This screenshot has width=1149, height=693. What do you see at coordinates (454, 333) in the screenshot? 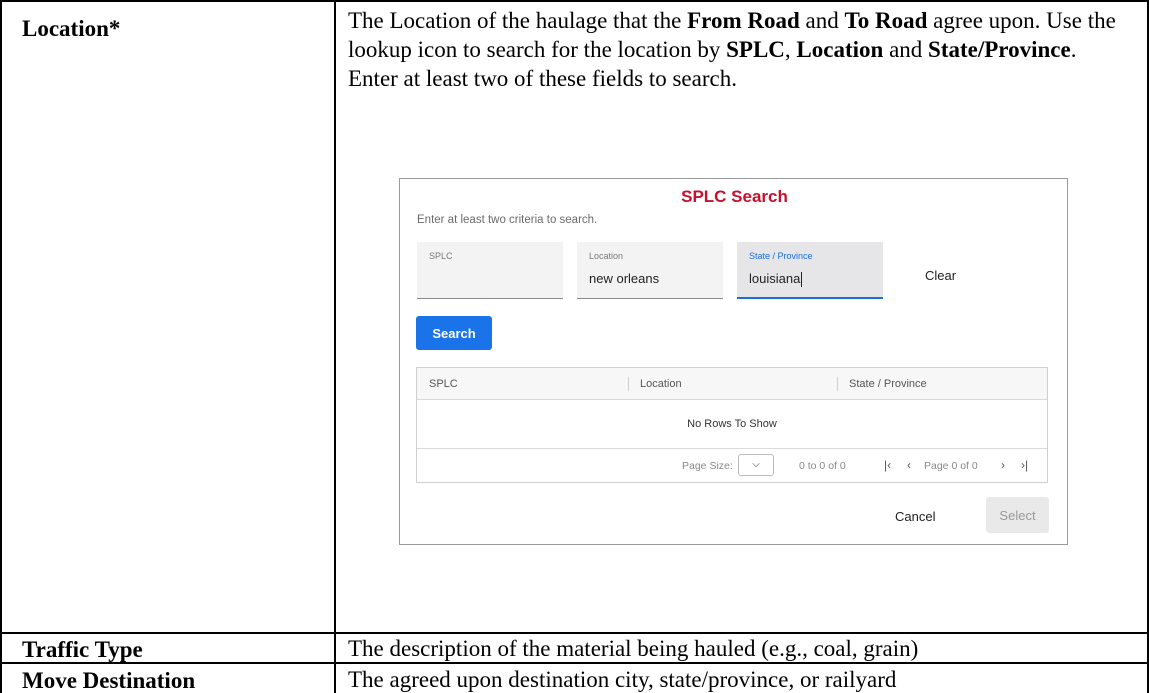
I see `search-button: Search` at bounding box center [454, 333].